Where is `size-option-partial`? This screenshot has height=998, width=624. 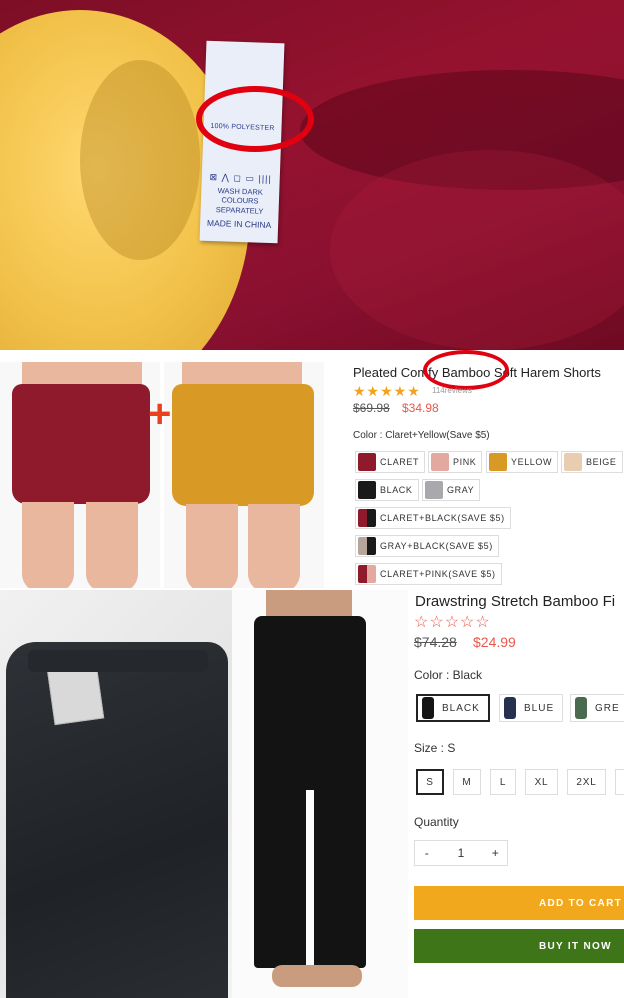
size-option-partial is located at coordinates (619, 782).